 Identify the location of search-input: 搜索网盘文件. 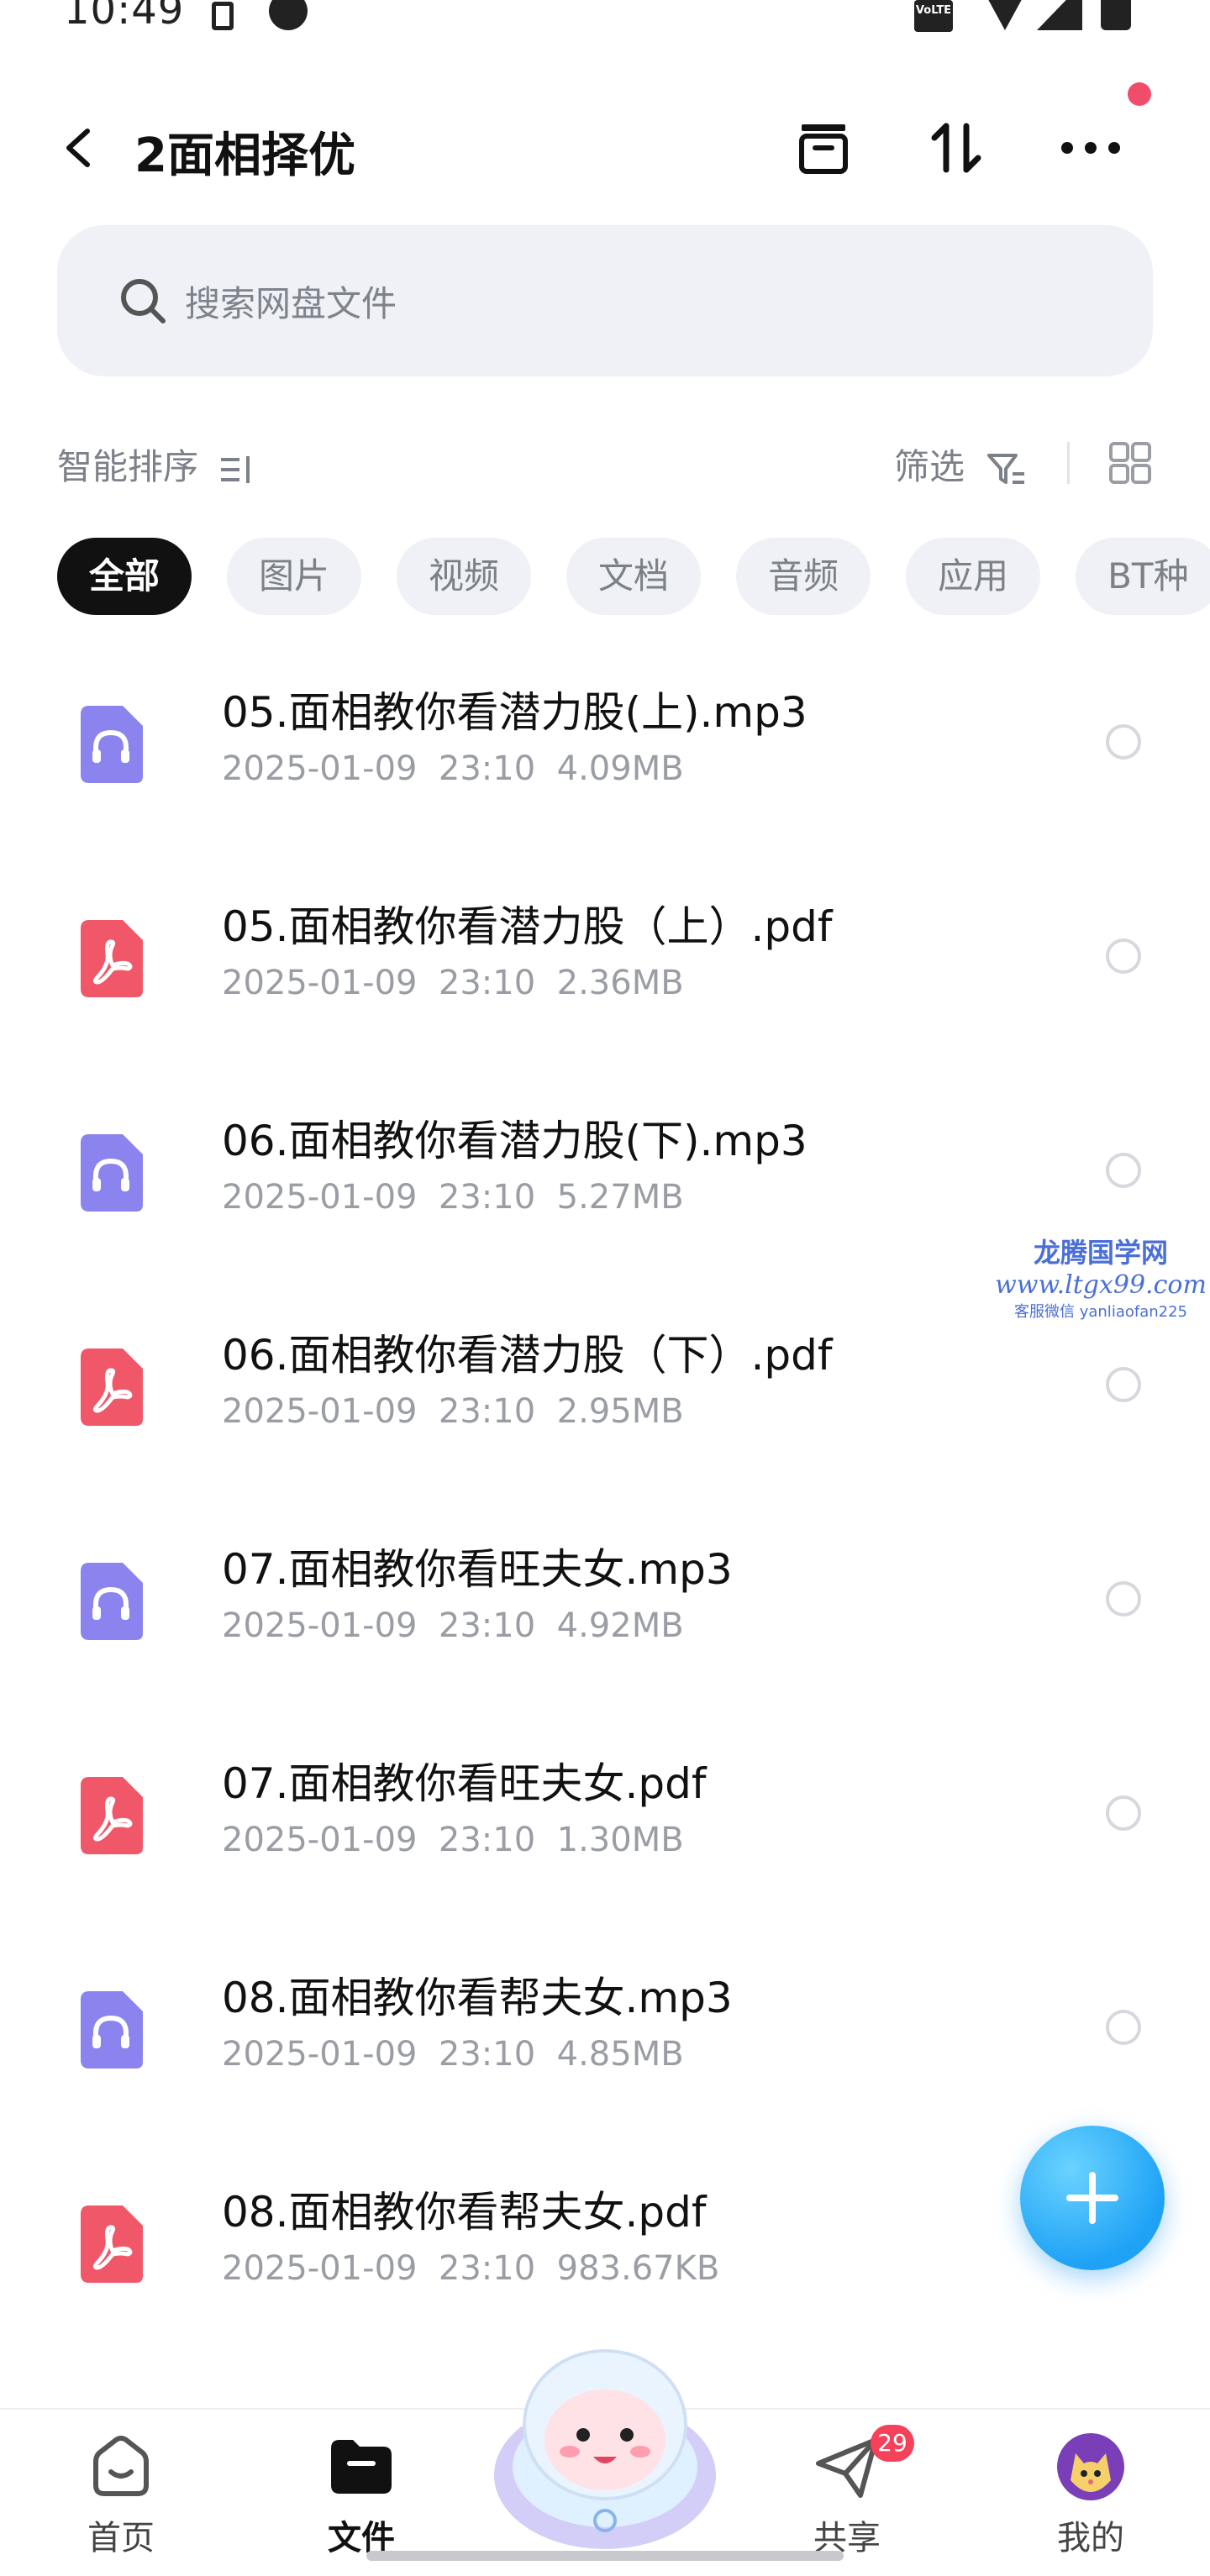
(605, 300).